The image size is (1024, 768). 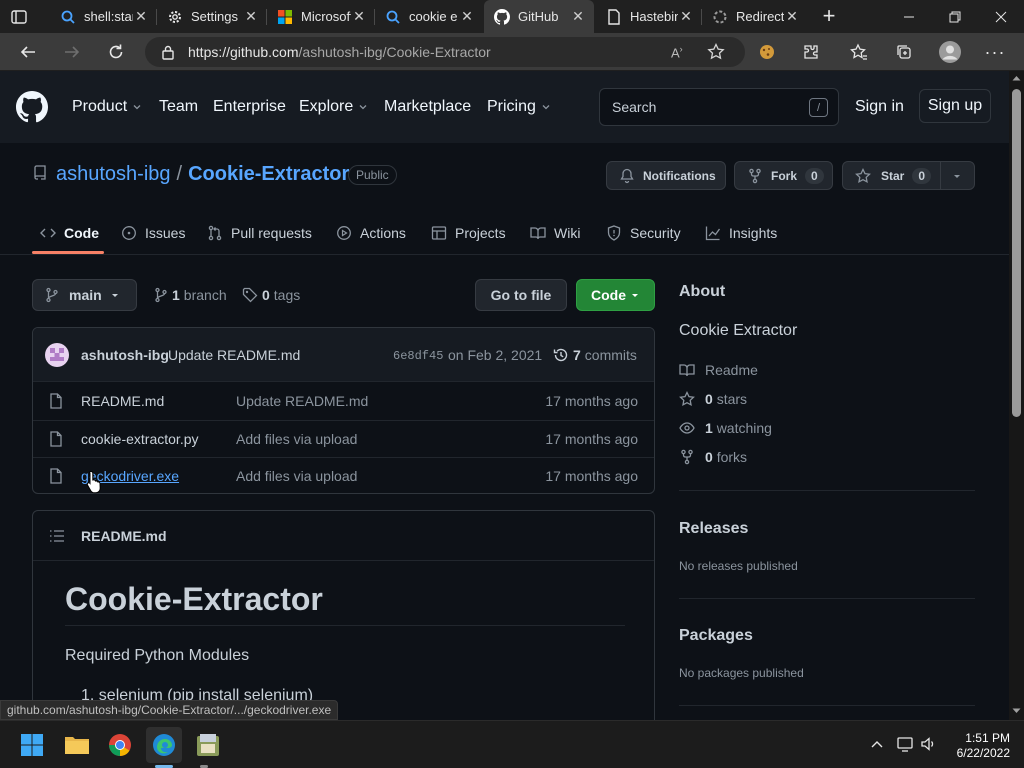 I want to click on fork-icon, so click(x=687, y=457).